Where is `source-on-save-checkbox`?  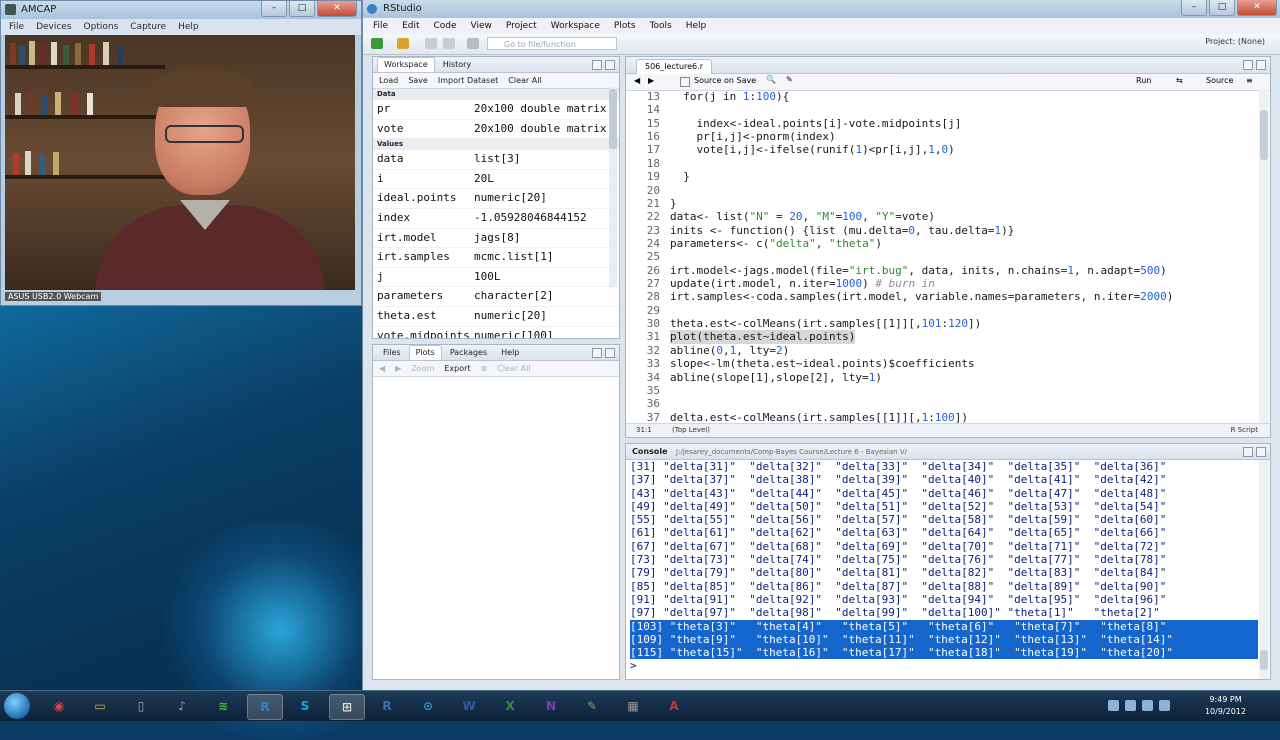 source-on-save-checkbox is located at coordinates (685, 82).